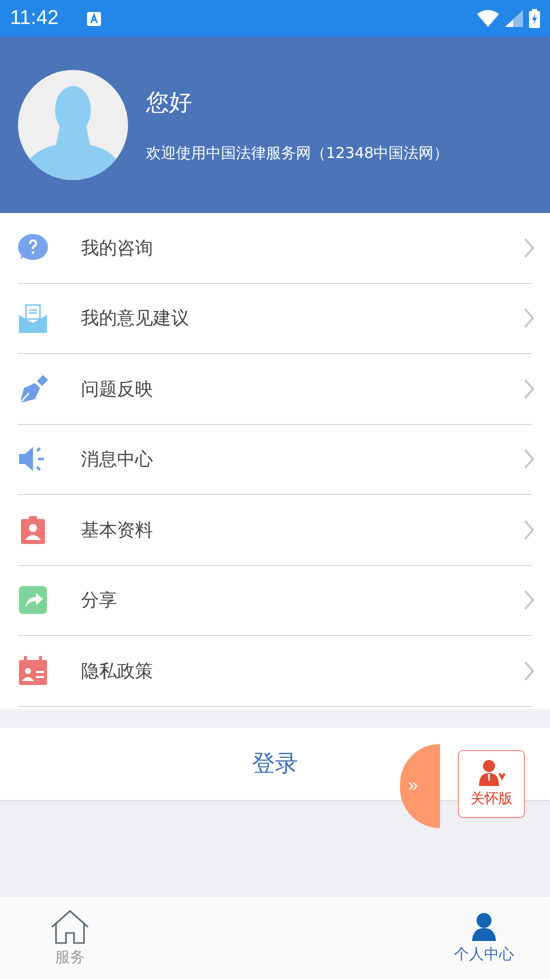  I want to click on menu-item: 我的咨询, so click(275, 248).